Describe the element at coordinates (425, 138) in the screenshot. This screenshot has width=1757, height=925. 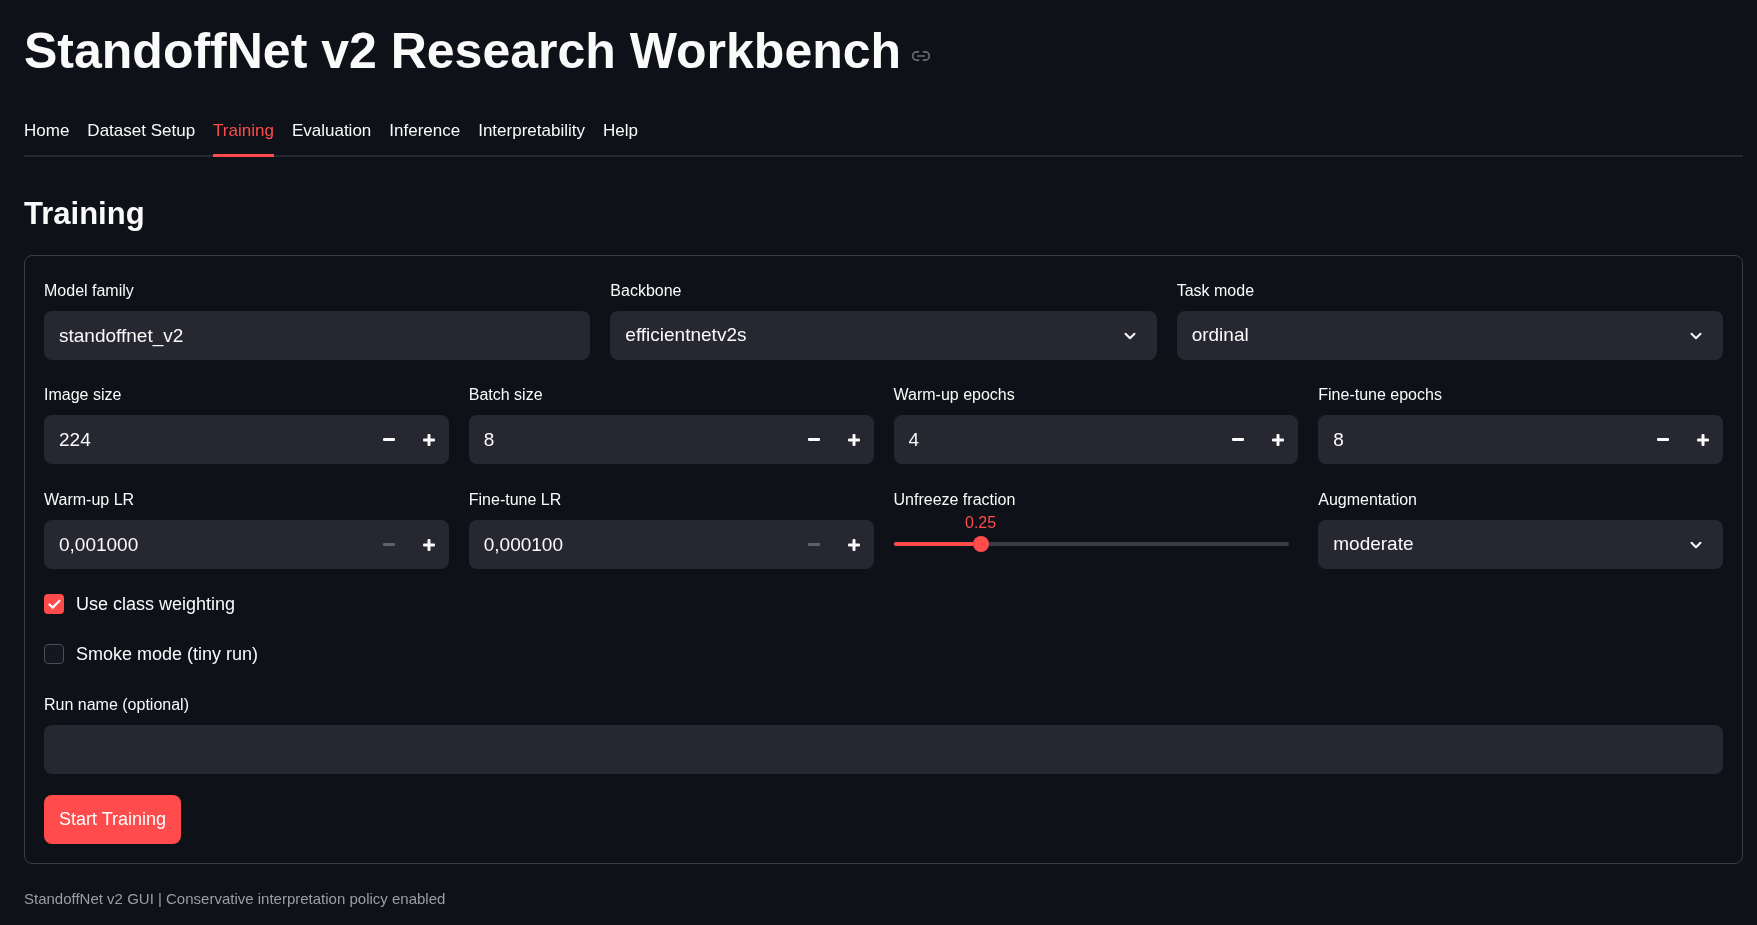
I see `nav-tab: Inference` at that location.